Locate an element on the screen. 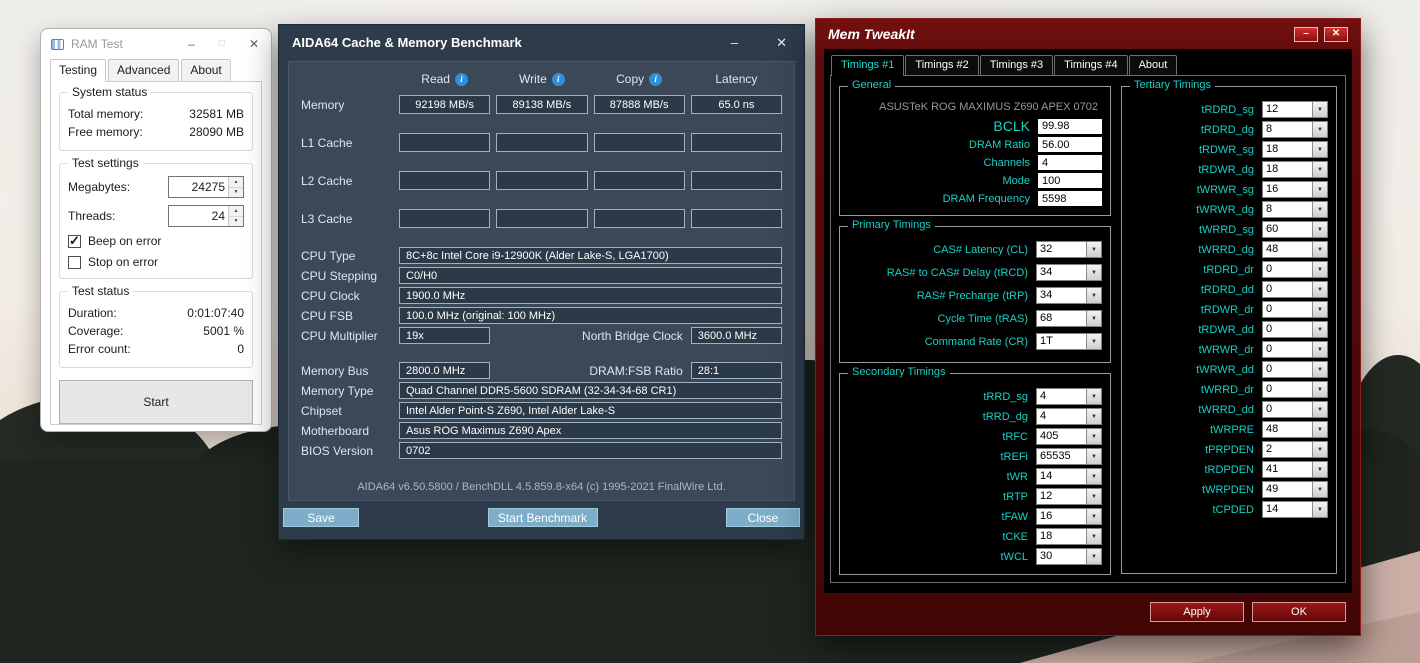  memtweakit-titlebar: Mem TweakIt – ✕ is located at coordinates (1088, 34).